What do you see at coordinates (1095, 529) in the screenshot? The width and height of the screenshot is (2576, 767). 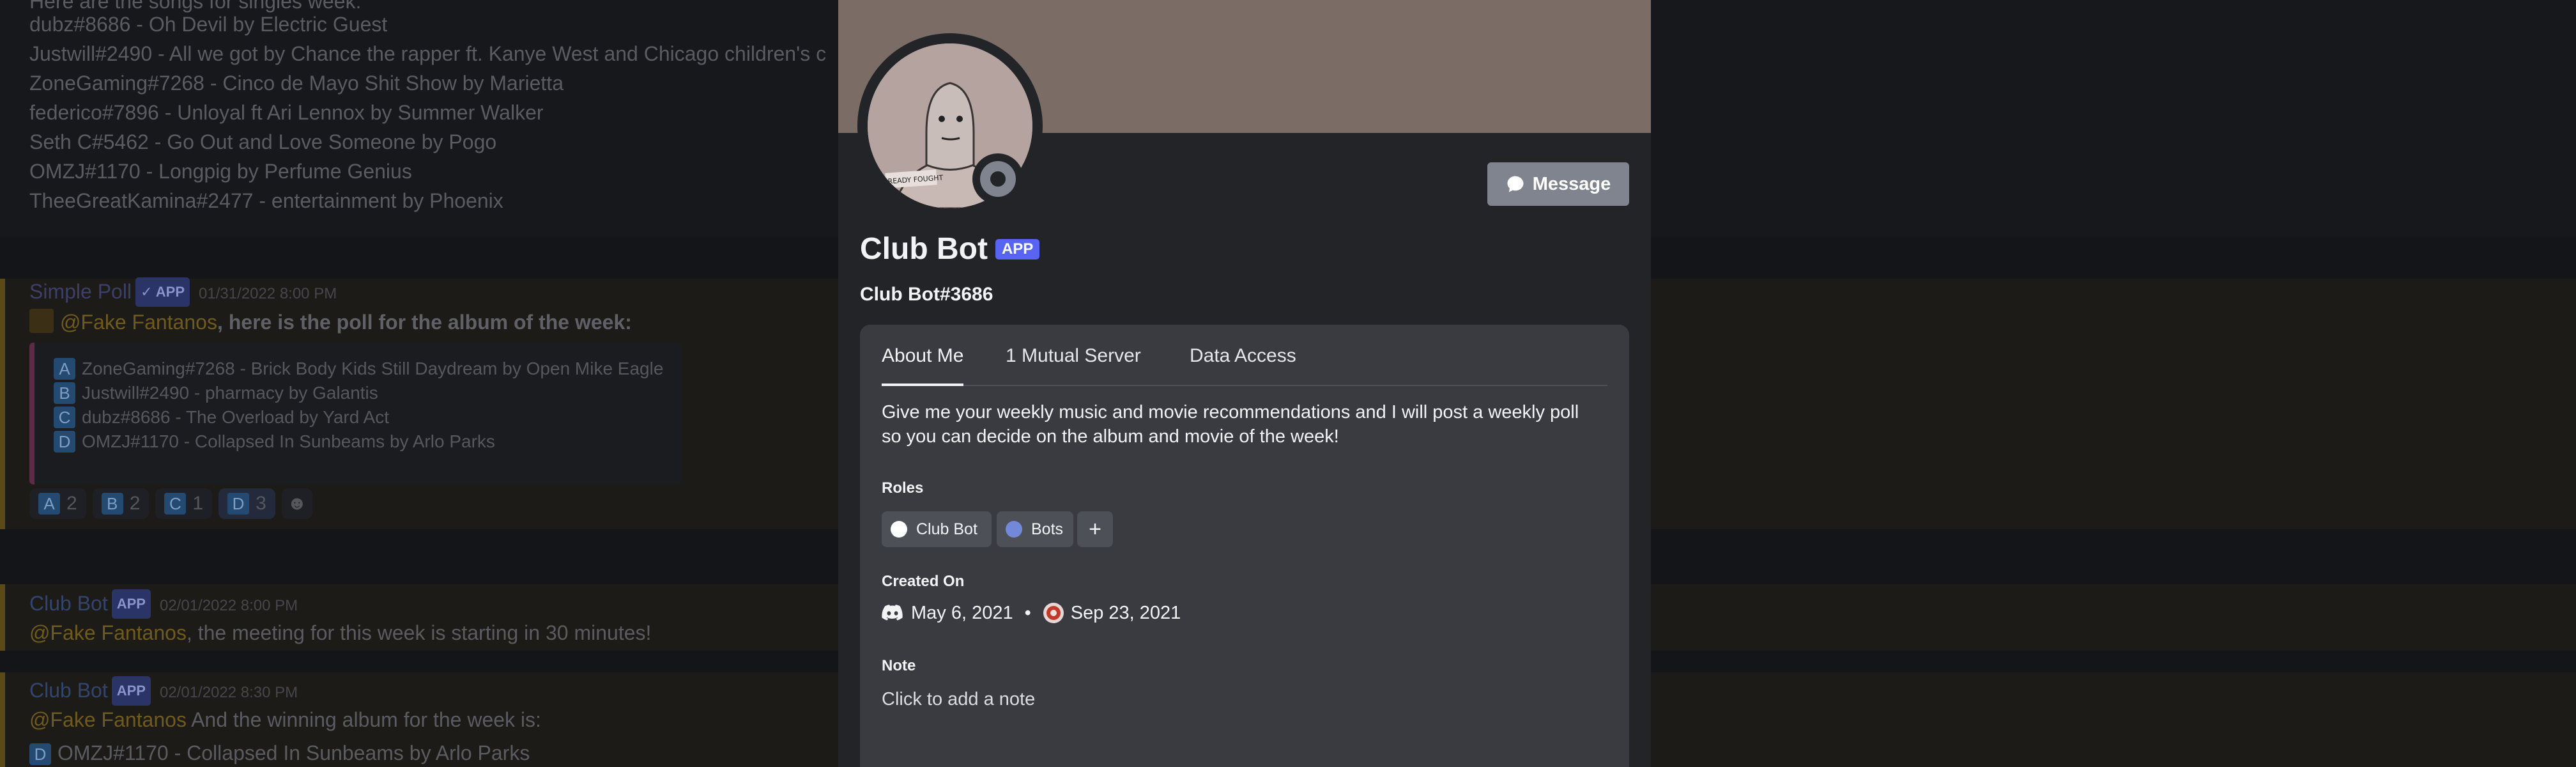 I see `add-role-button: +` at bounding box center [1095, 529].